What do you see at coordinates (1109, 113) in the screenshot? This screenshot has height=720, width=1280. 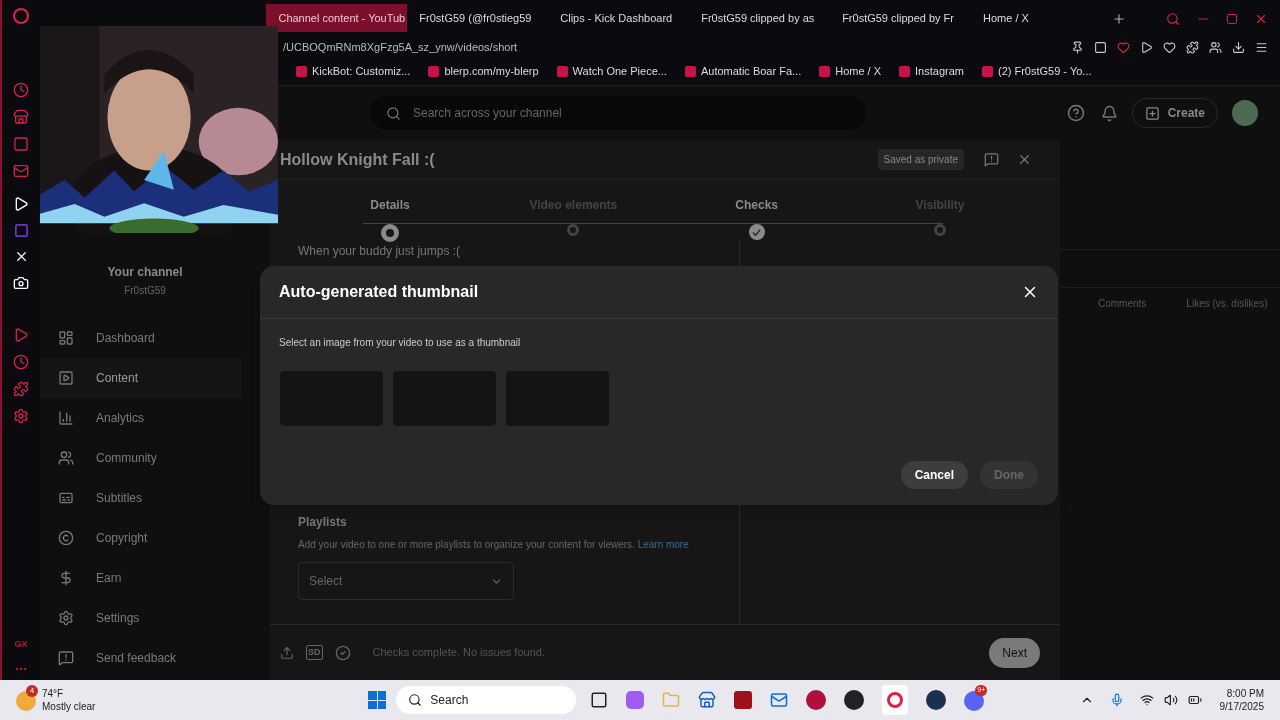 I see `bell-icon` at bounding box center [1109, 113].